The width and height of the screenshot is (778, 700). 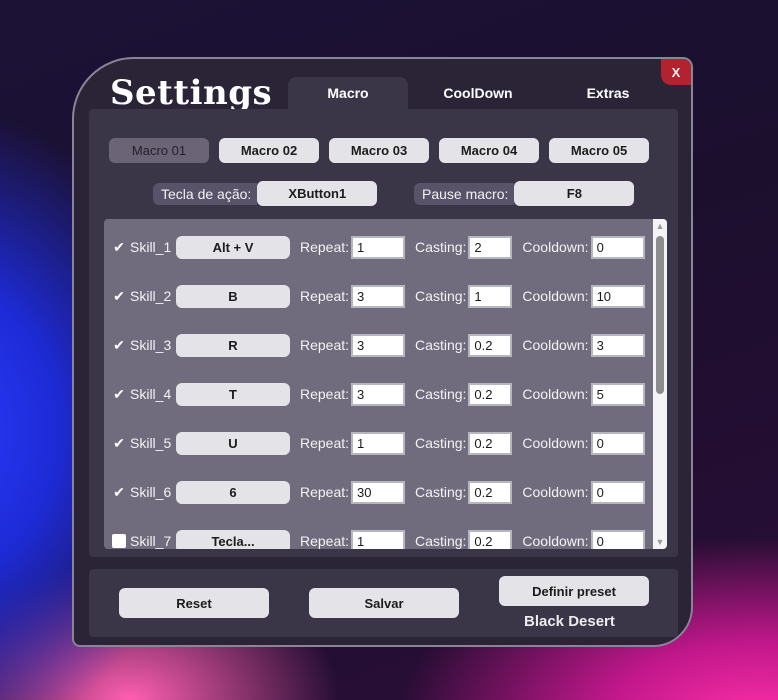 What do you see at coordinates (599, 150) in the screenshot?
I see `macro-05-button: Macro 05` at bounding box center [599, 150].